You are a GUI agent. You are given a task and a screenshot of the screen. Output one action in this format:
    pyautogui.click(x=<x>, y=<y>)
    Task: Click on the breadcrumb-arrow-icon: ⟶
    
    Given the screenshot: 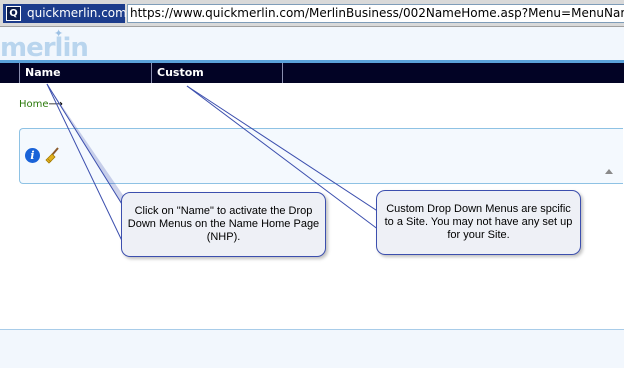 What is the action you would take?
    pyautogui.click(x=55, y=104)
    